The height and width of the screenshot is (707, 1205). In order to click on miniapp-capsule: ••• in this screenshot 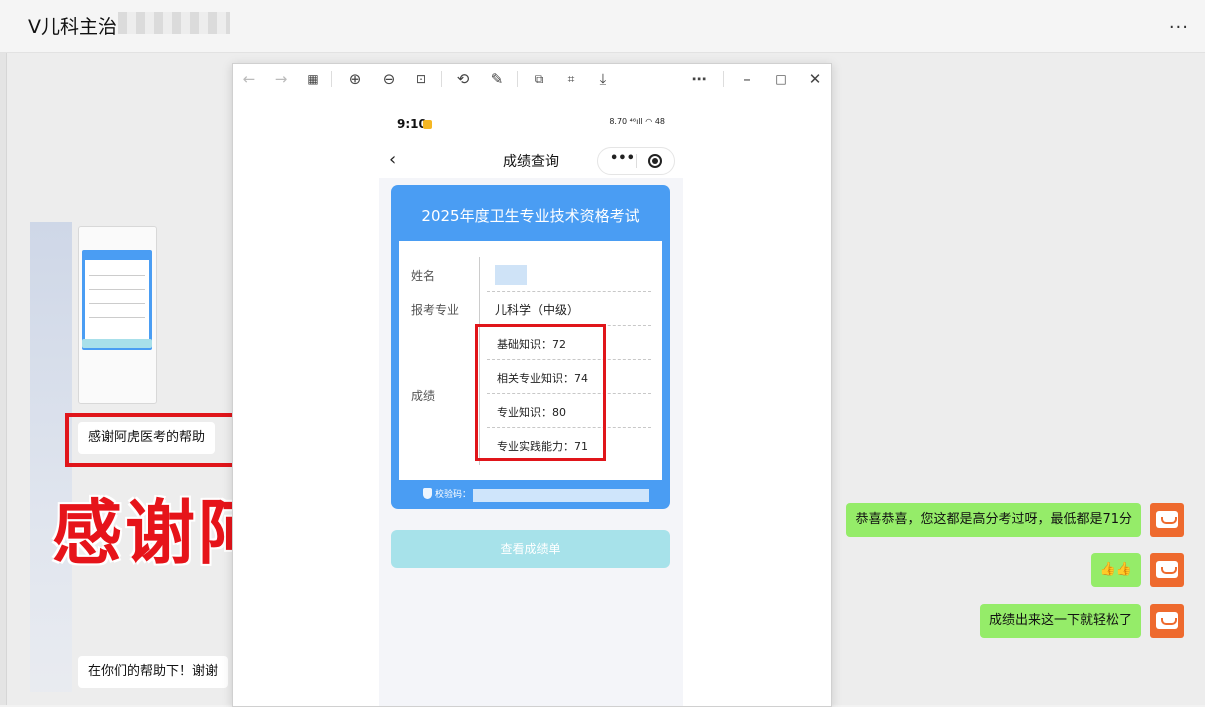, I will do `click(636, 161)`.